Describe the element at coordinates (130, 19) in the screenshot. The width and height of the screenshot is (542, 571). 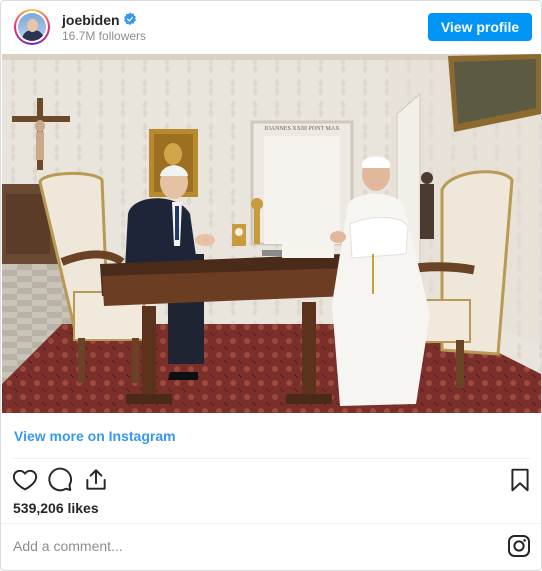
I see `verified-badge-icon` at that location.